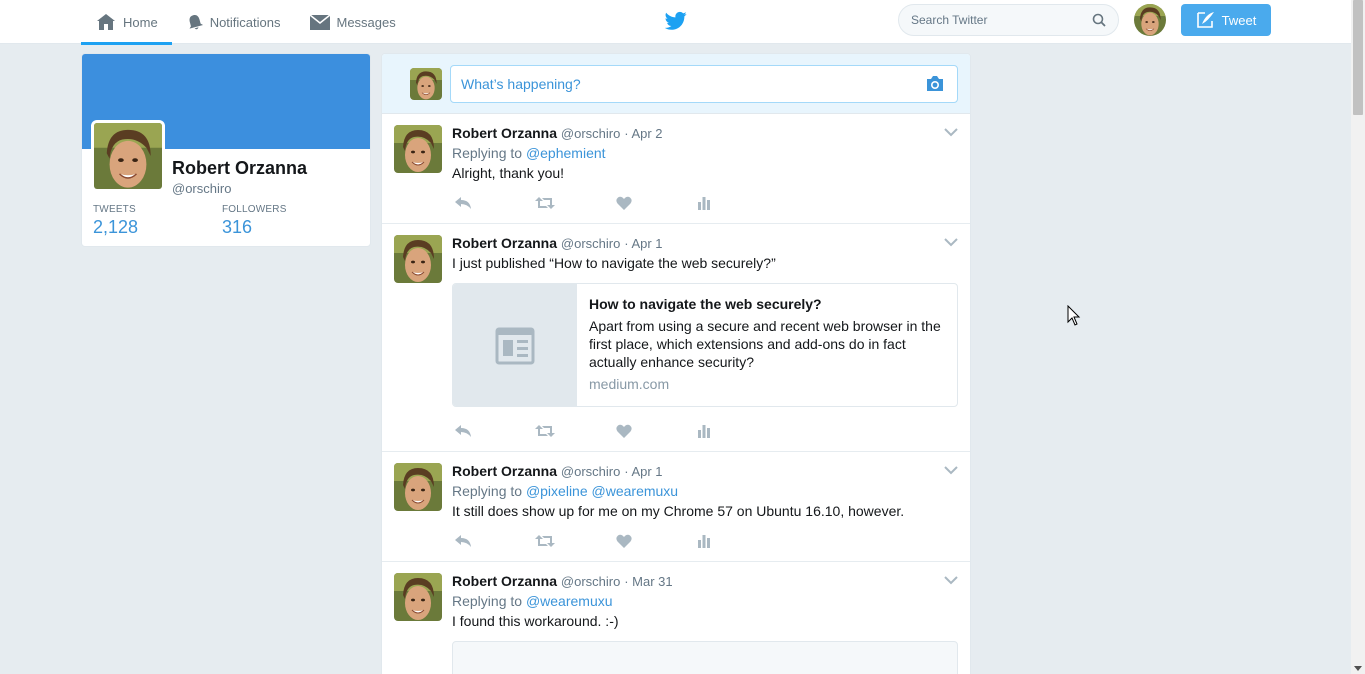  What do you see at coordinates (648, 581) in the screenshot?
I see `tweet-date: · Mar 31` at bounding box center [648, 581].